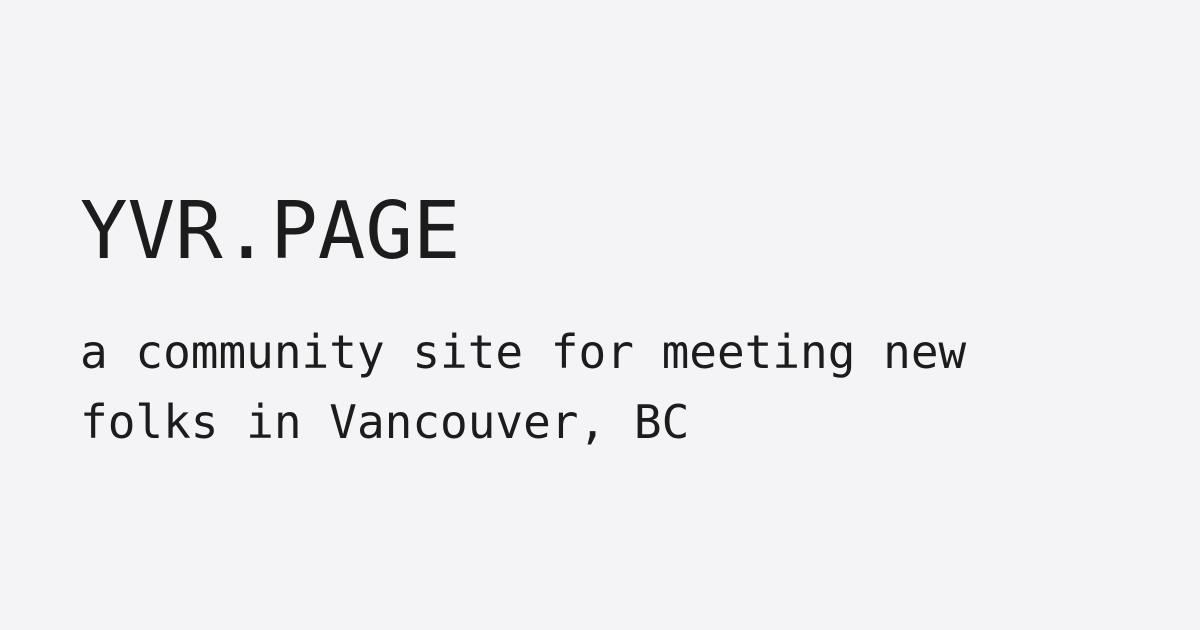 This screenshot has width=1200, height=630. Describe the element at coordinates (385, 422) in the screenshot. I see `tagline-line-2: folks in Vancouver, BC` at that location.